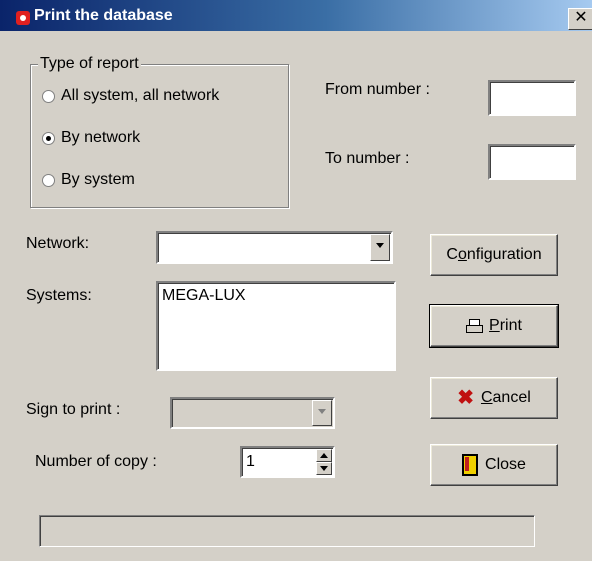 This screenshot has height=561, width=592. I want to click on radio-label: By network, so click(101, 137).